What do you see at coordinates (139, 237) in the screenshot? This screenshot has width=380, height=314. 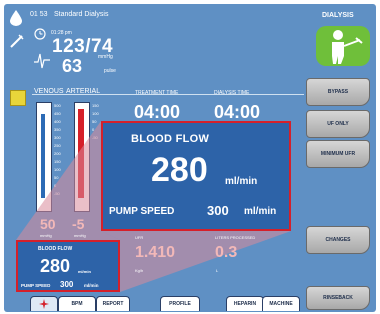 I see `ufr-label: UFR` at bounding box center [139, 237].